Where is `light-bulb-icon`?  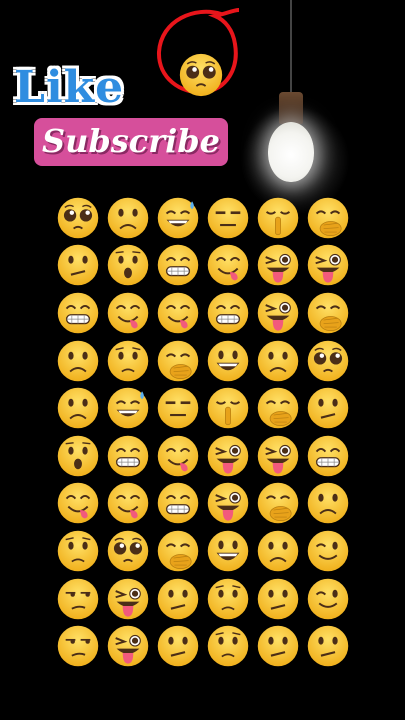
light-bulb-icon is located at coordinates (291, 152).